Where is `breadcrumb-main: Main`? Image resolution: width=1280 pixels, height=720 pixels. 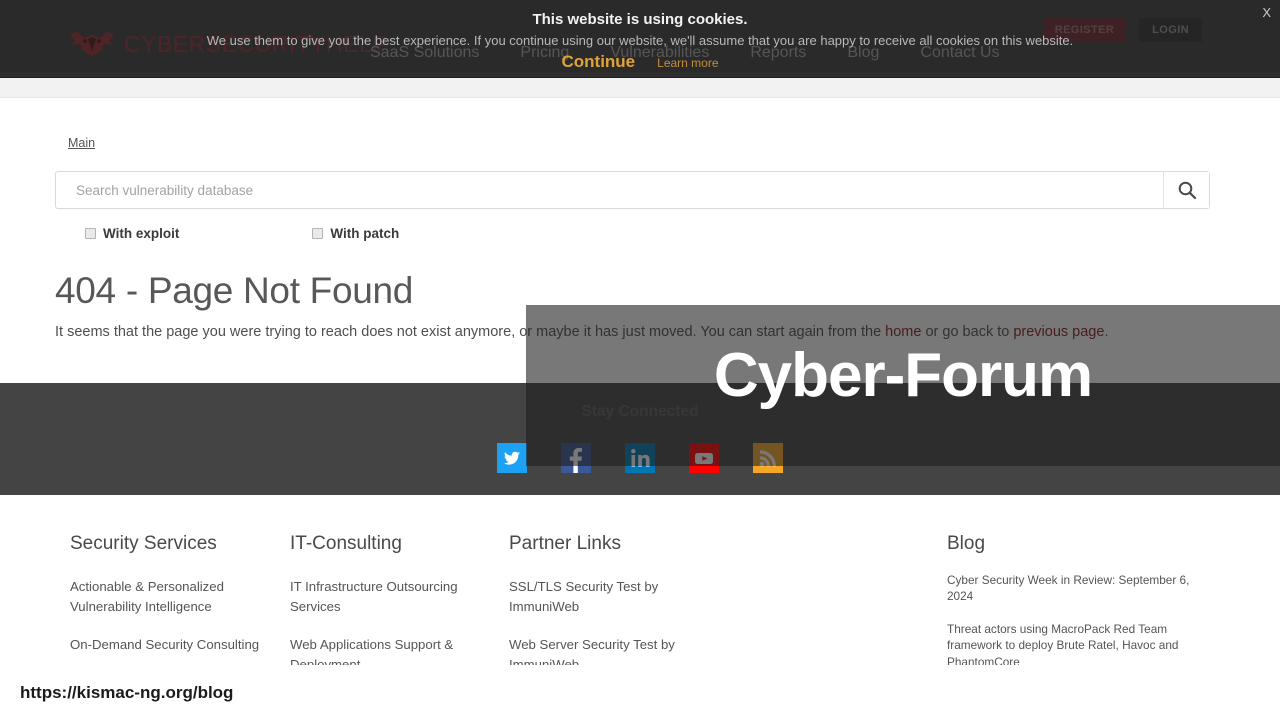 breadcrumb-main: Main is located at coordinates (81, 143).